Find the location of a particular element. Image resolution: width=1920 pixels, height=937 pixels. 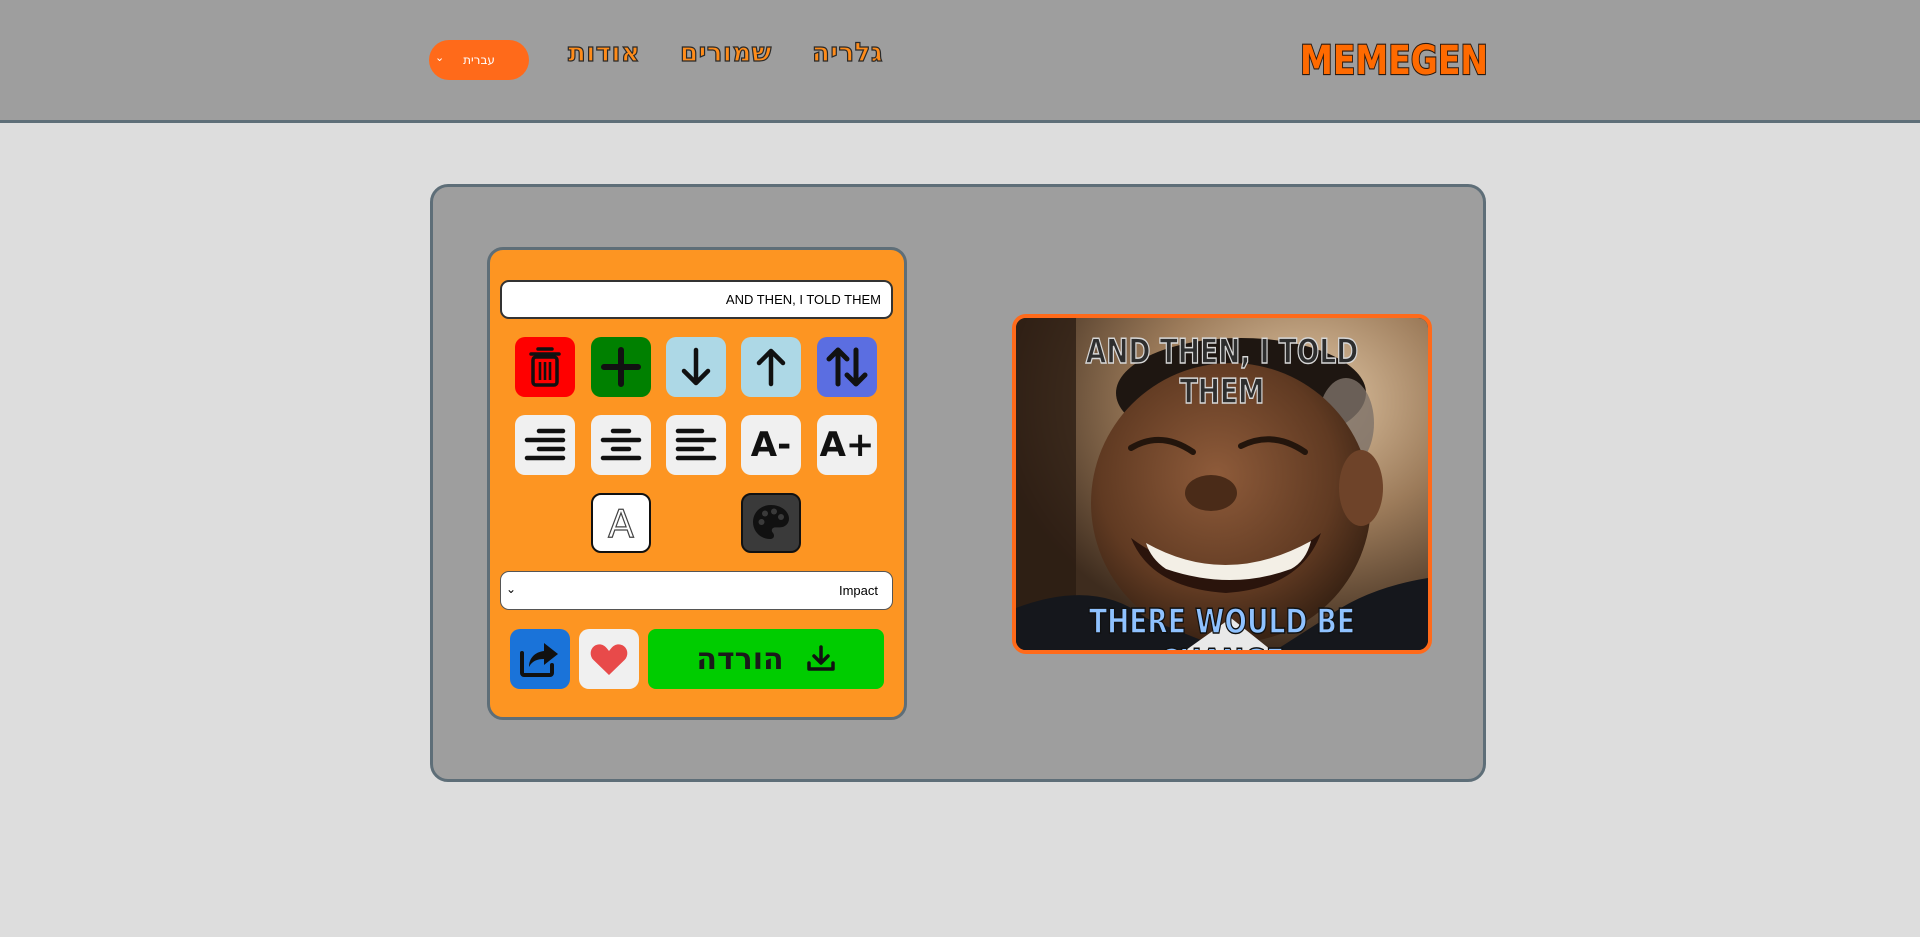

download-label: הורדה is located at coordinates (740, 659).